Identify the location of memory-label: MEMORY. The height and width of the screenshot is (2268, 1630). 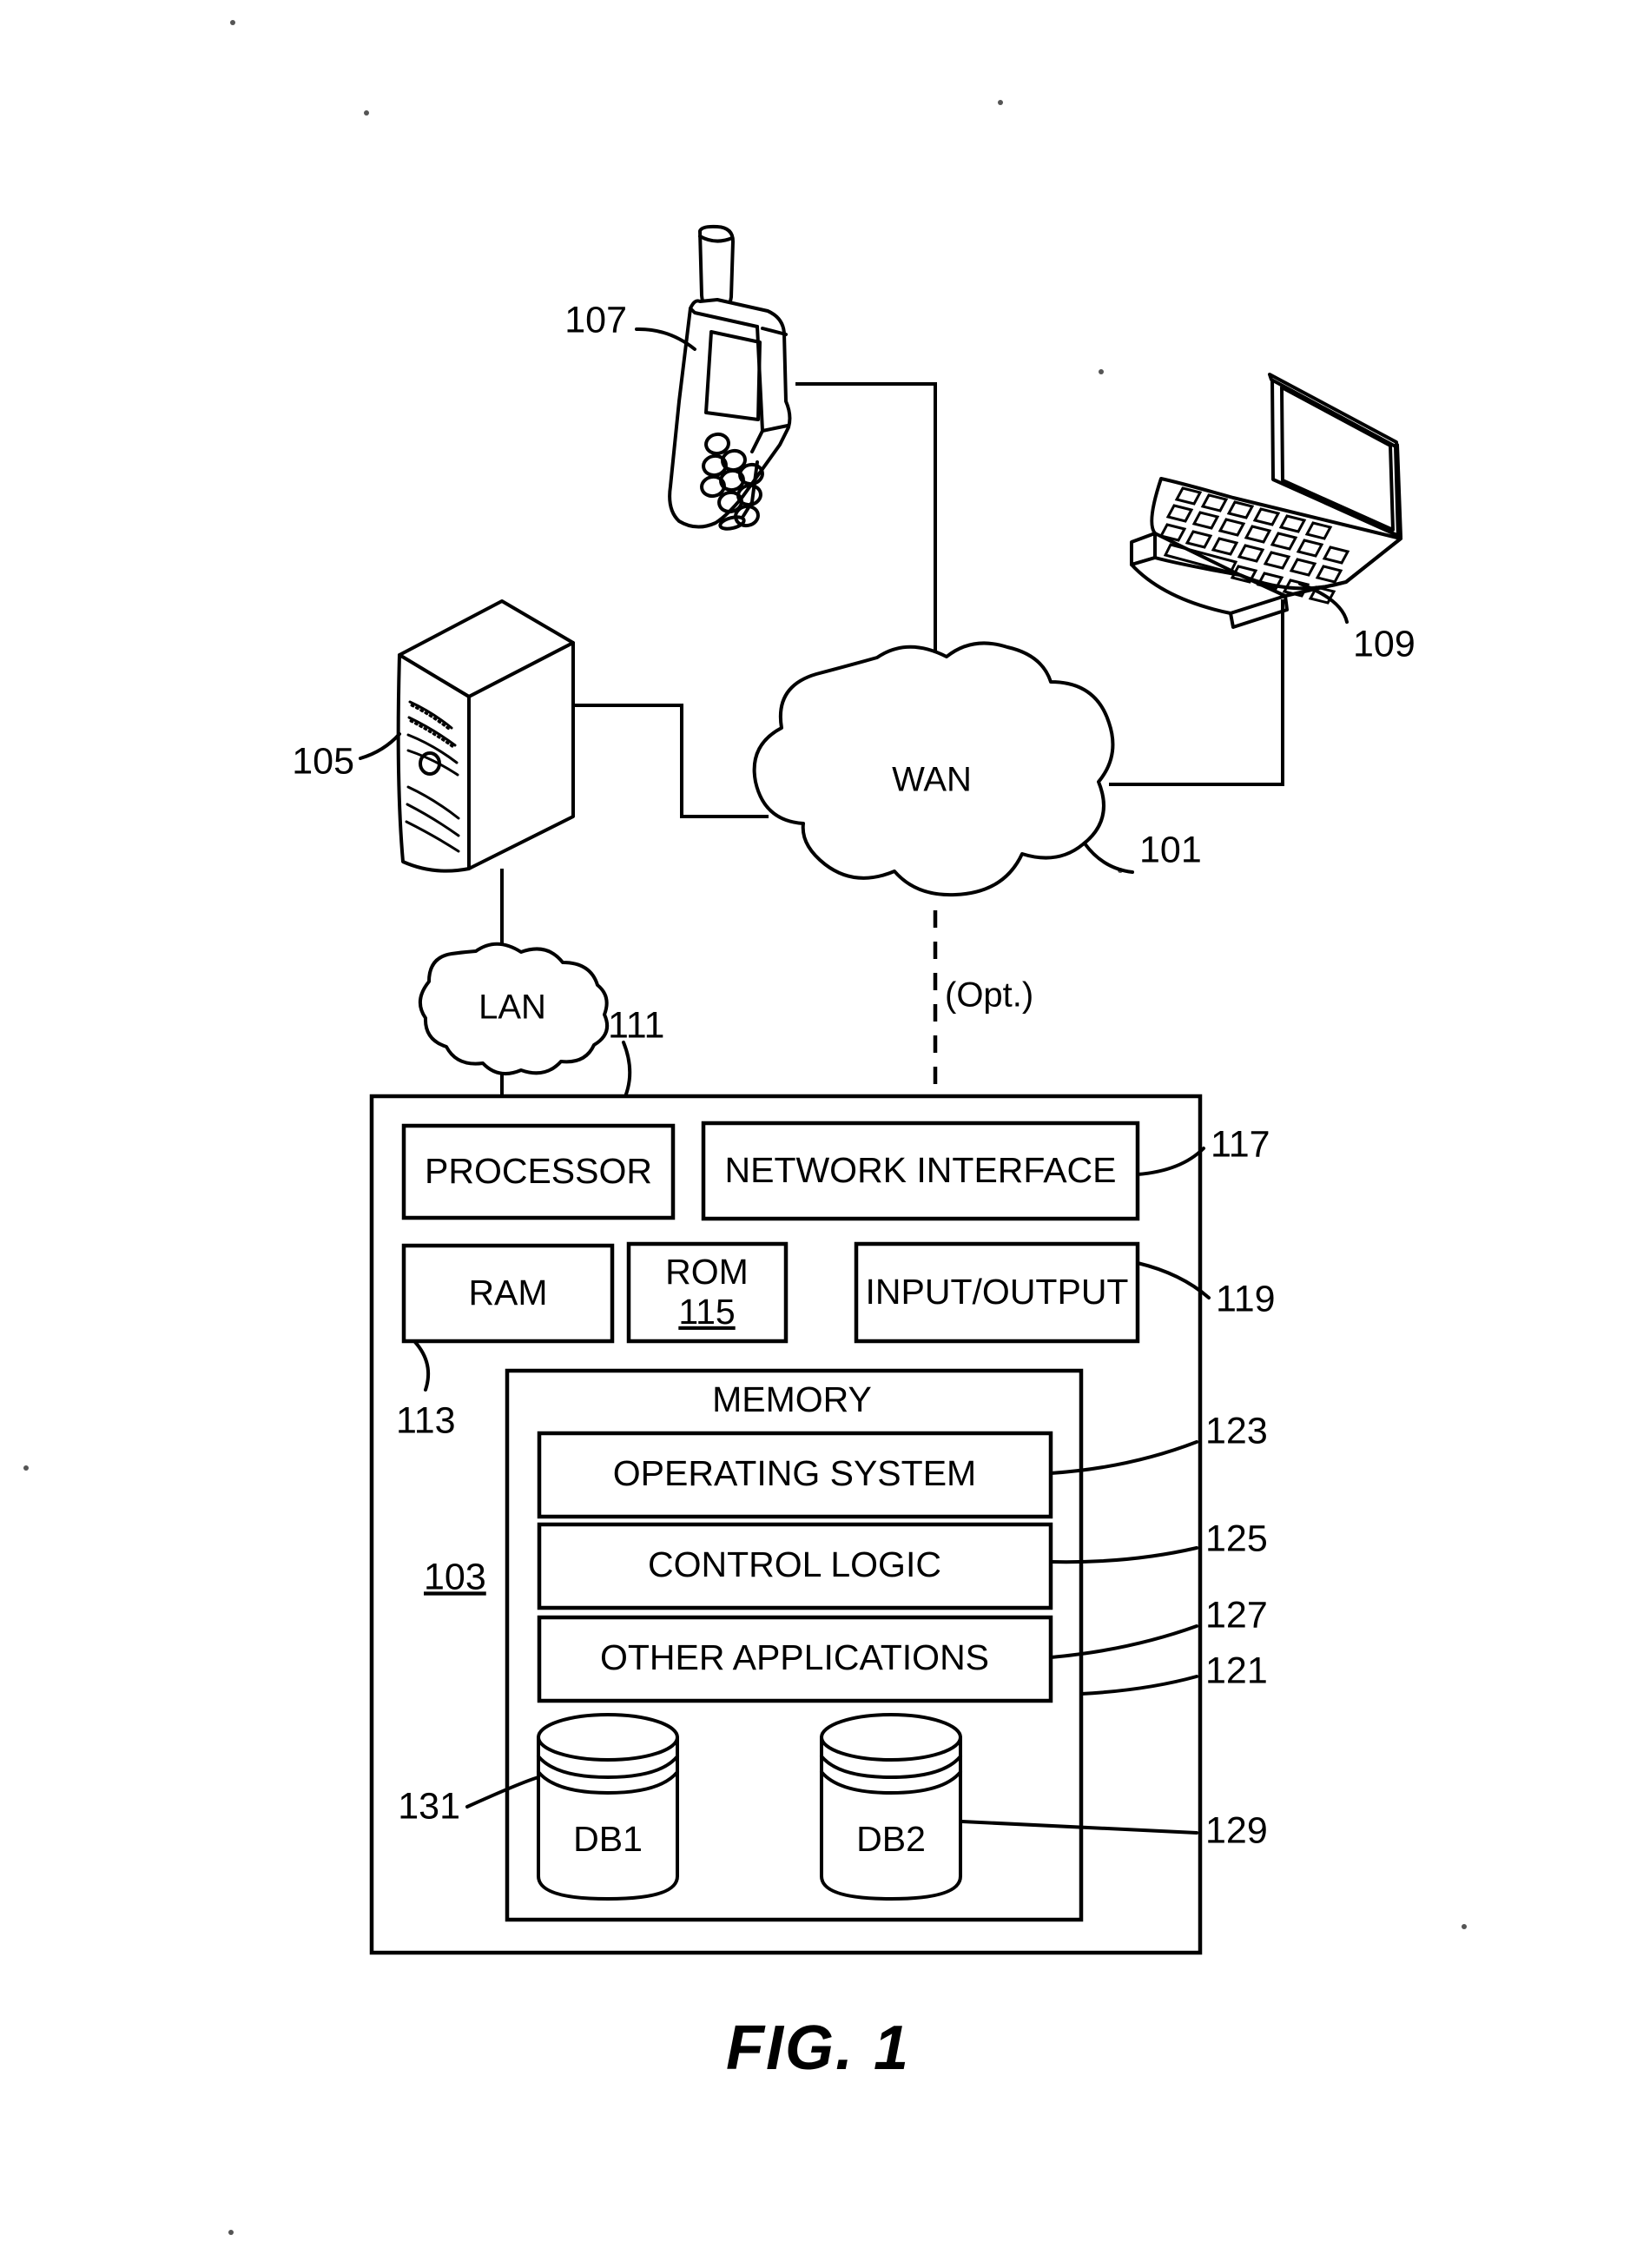
(792, 1399).